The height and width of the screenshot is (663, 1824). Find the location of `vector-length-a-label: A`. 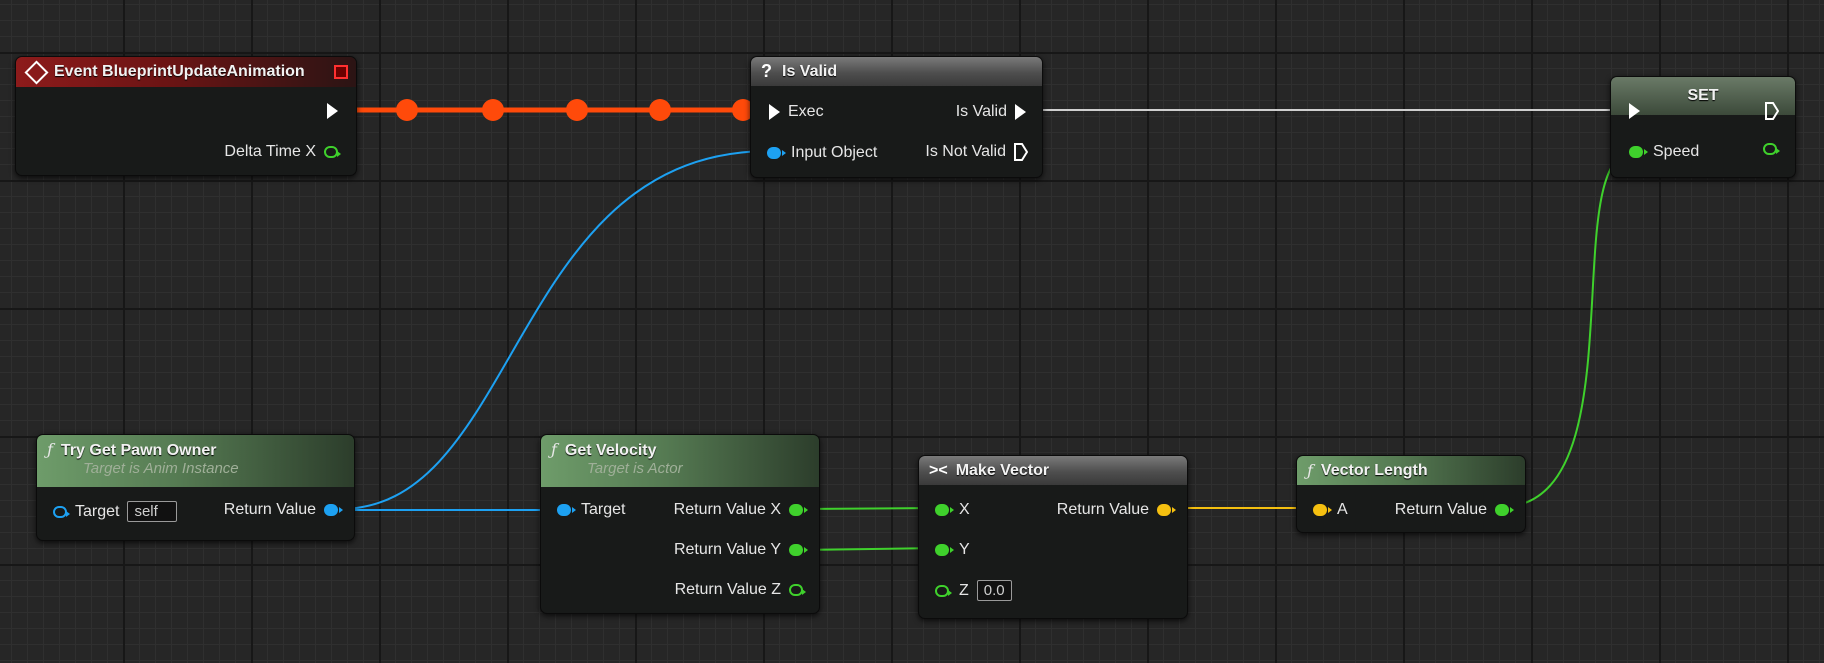

vector-length-a-label: A is located at coordinates (1342, 509).